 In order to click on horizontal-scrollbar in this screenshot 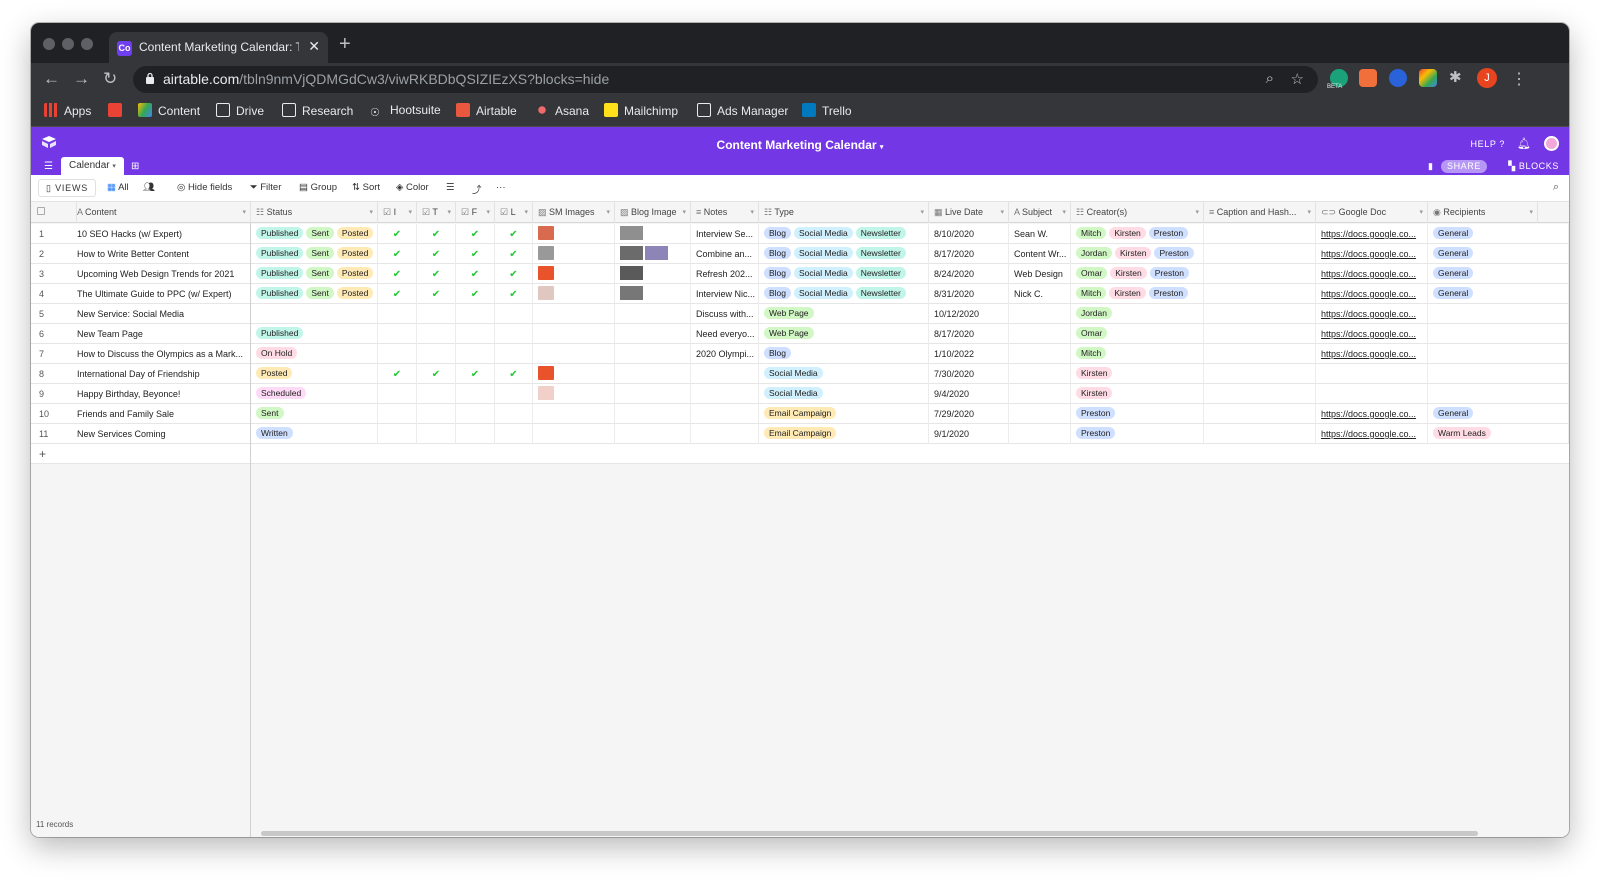, I will do `click(869, 833)`.